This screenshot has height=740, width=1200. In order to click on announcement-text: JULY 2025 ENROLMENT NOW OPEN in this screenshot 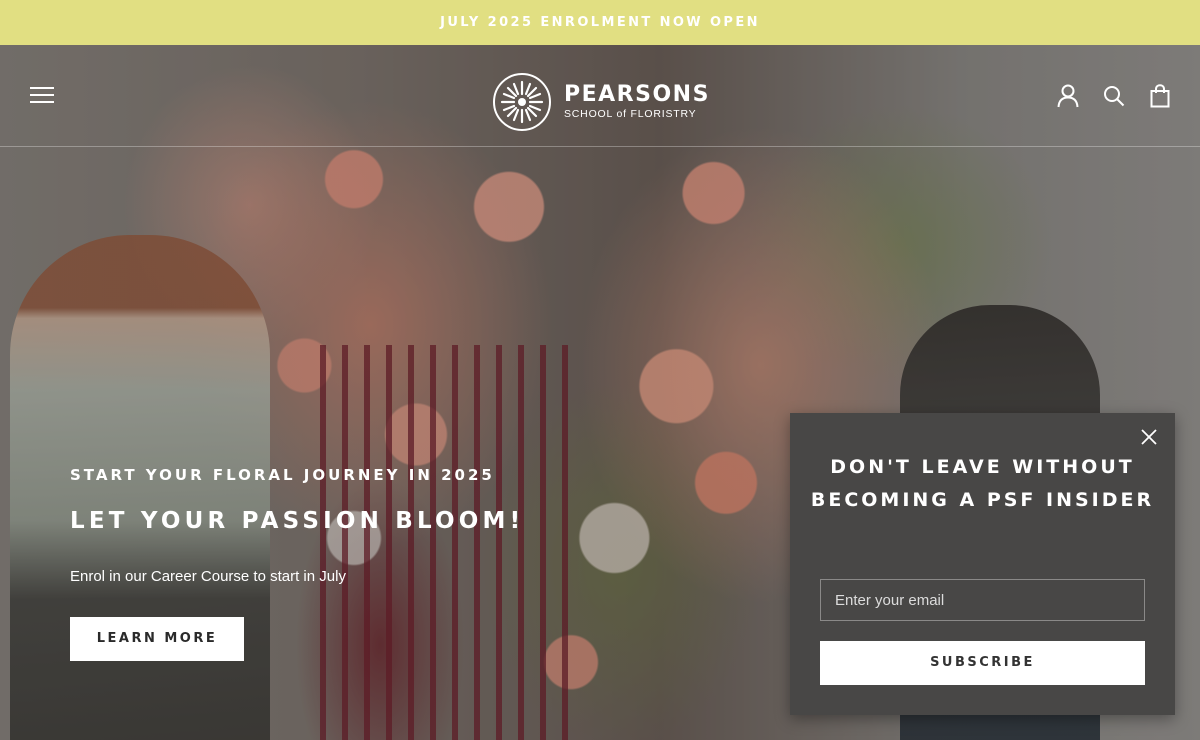, I will do `click(600, 22)`.